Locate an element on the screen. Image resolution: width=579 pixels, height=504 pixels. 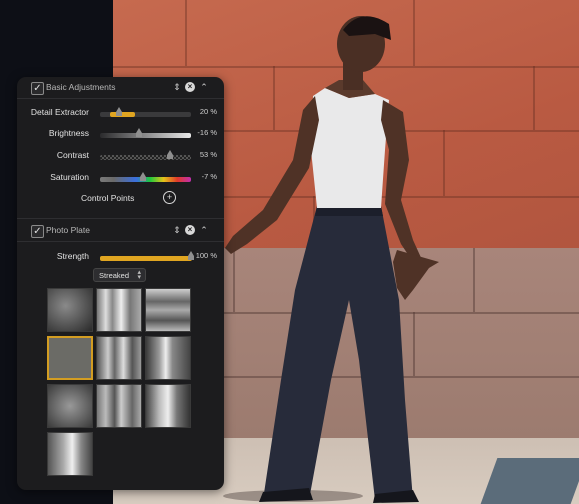
strength-slider is located at coordinates (147, 256).